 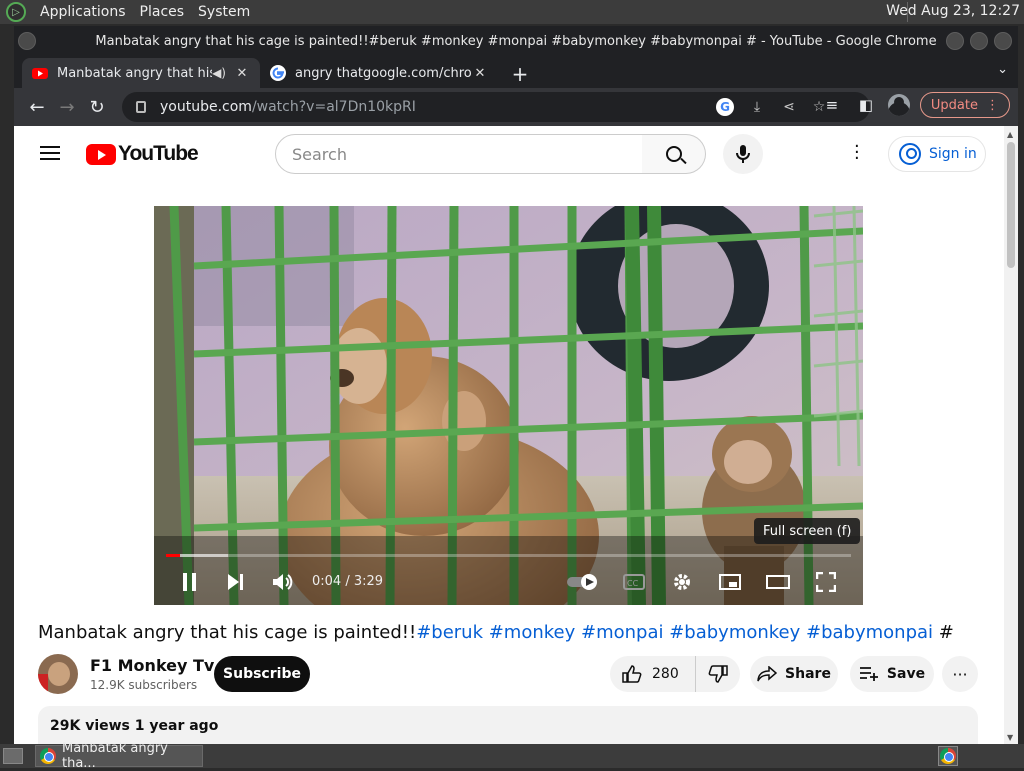 What do you see at coordinates (992, 105) in the screenshot?
I see `more-vert-icon: ⋮` at bounding box center [992, 105].